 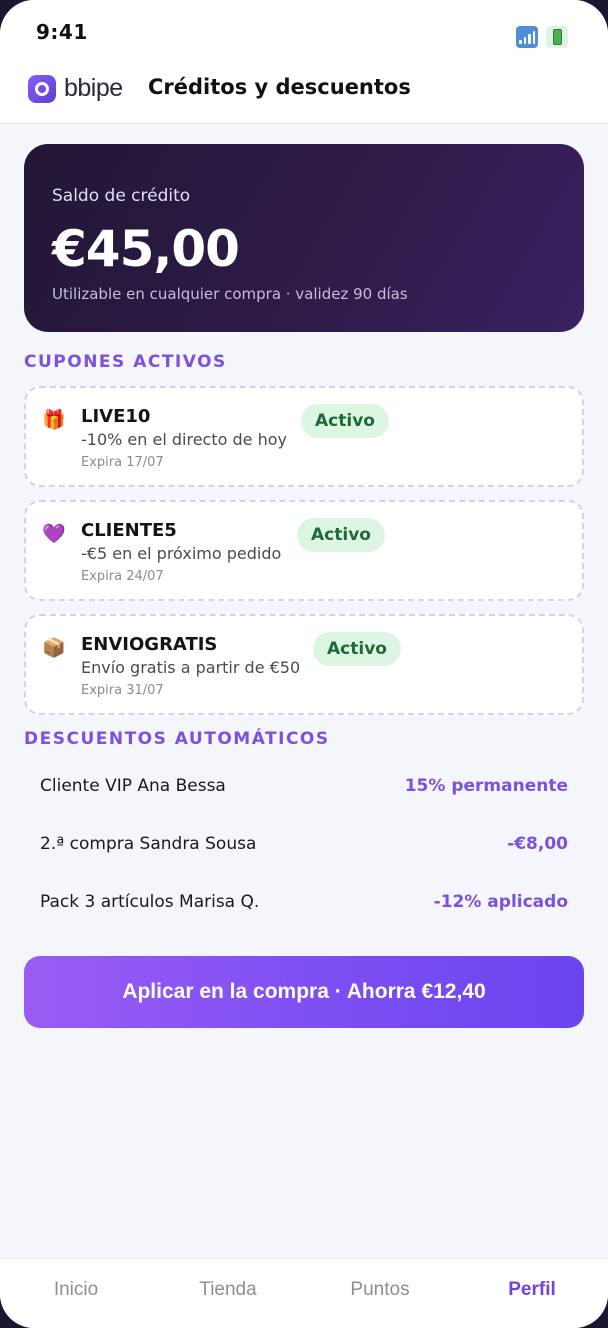 I want to click on discount-label: Cliente VIP Ana Bessa, so click(x=133, y=786).